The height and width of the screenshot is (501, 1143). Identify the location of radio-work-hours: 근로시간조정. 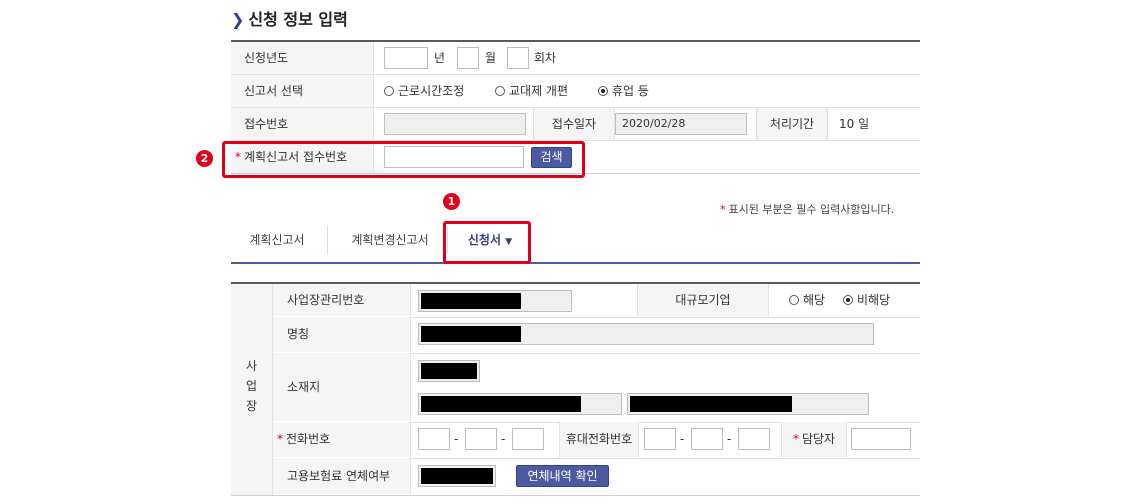
(424, 91).